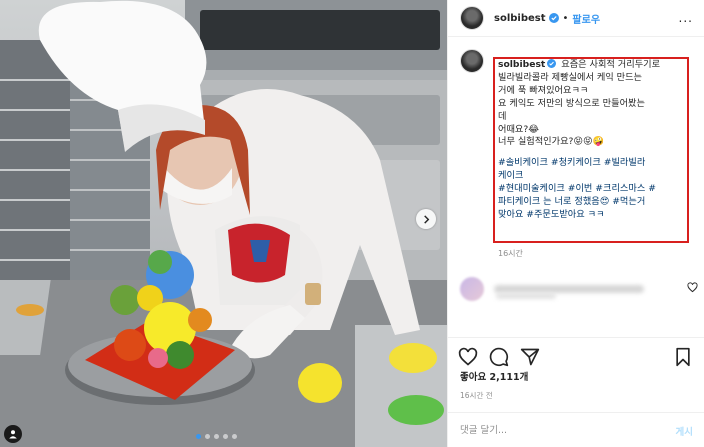 The image size is (704, 447). I want to click on carousel-next-button, so click(426, 219).